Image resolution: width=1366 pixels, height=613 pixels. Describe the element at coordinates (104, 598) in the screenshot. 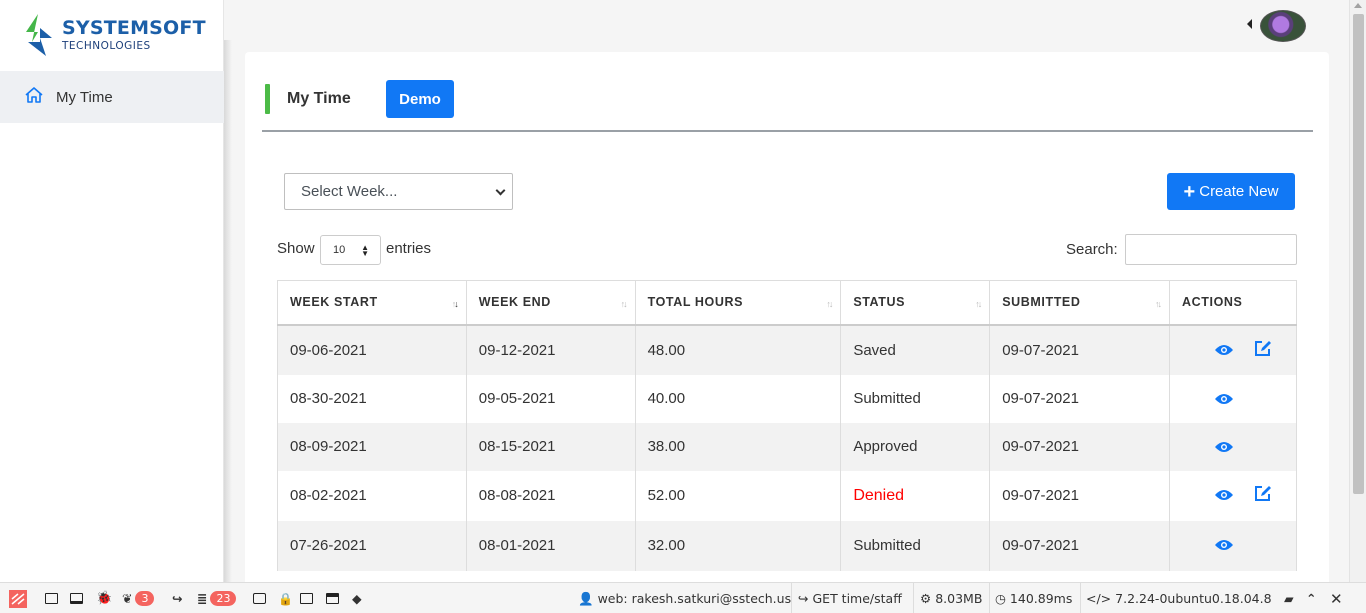

I see `bug-icon: 🐞` at that location.